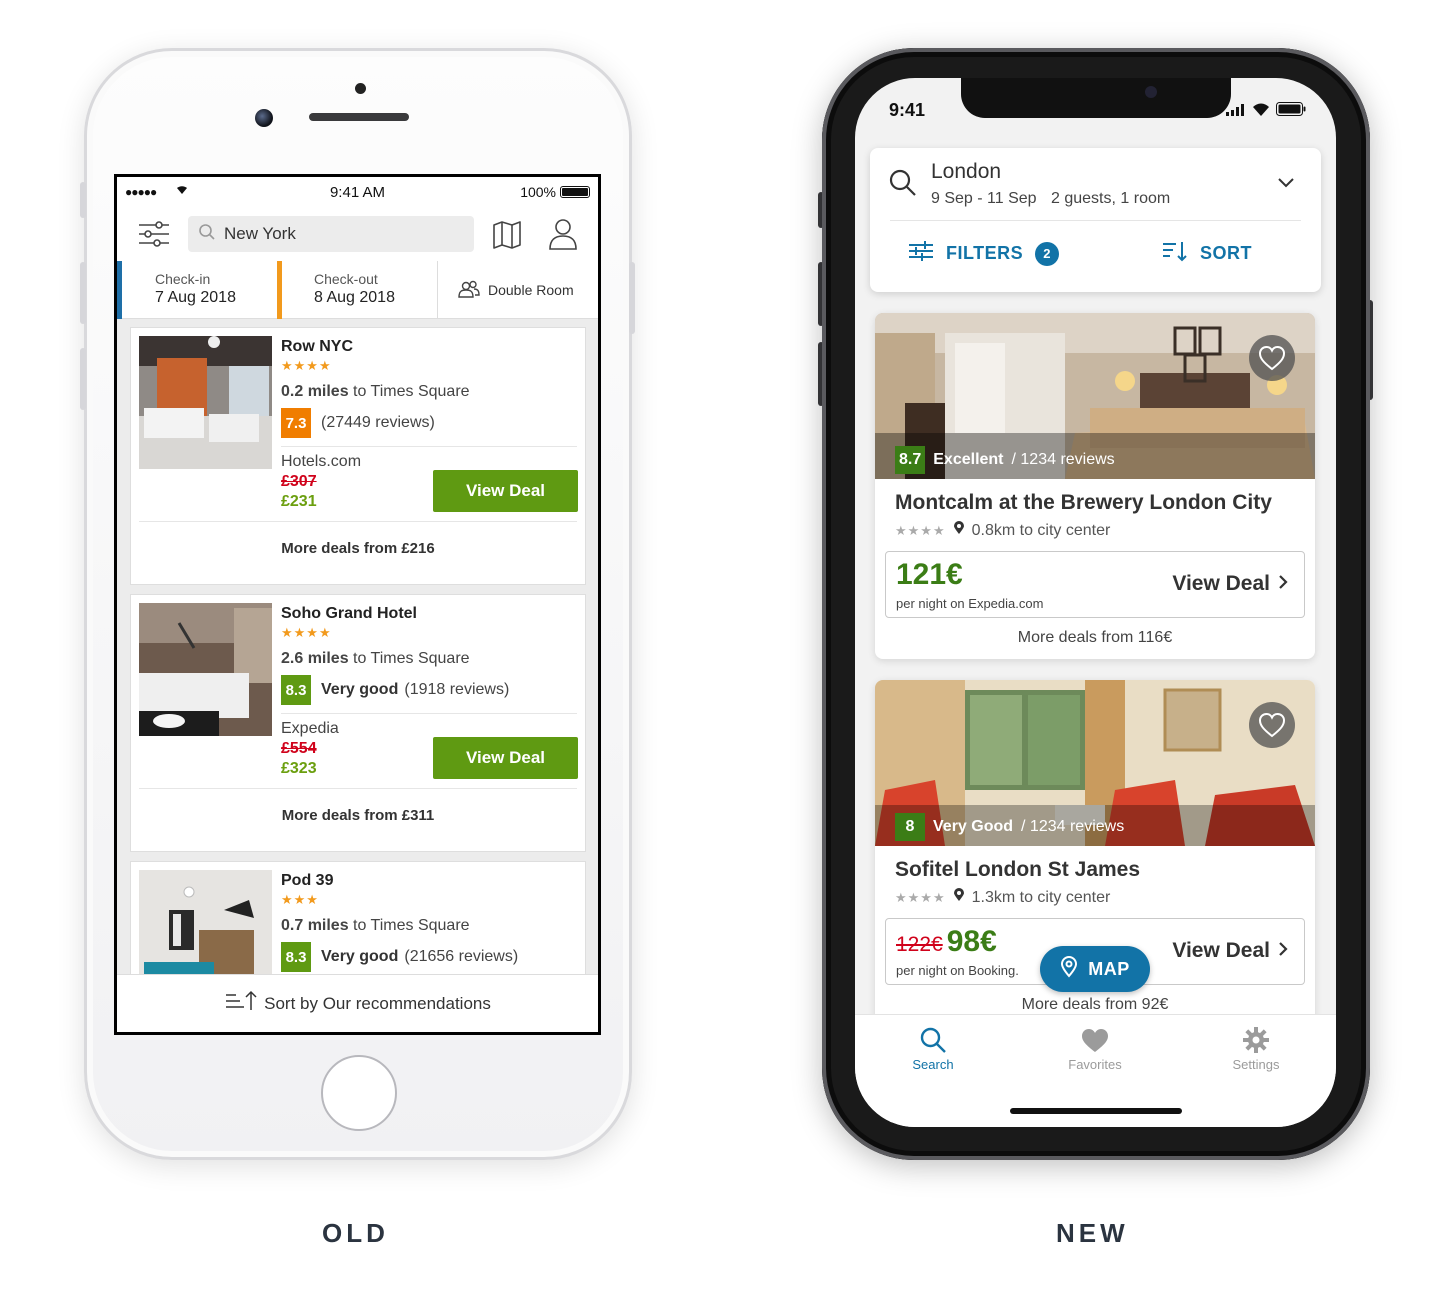 The image size is (1452, 1298). What do you see at coordinates (1109, 968) in the screenshot?
I see `map-button-label: MAP` at bounding box center [1109, 968].